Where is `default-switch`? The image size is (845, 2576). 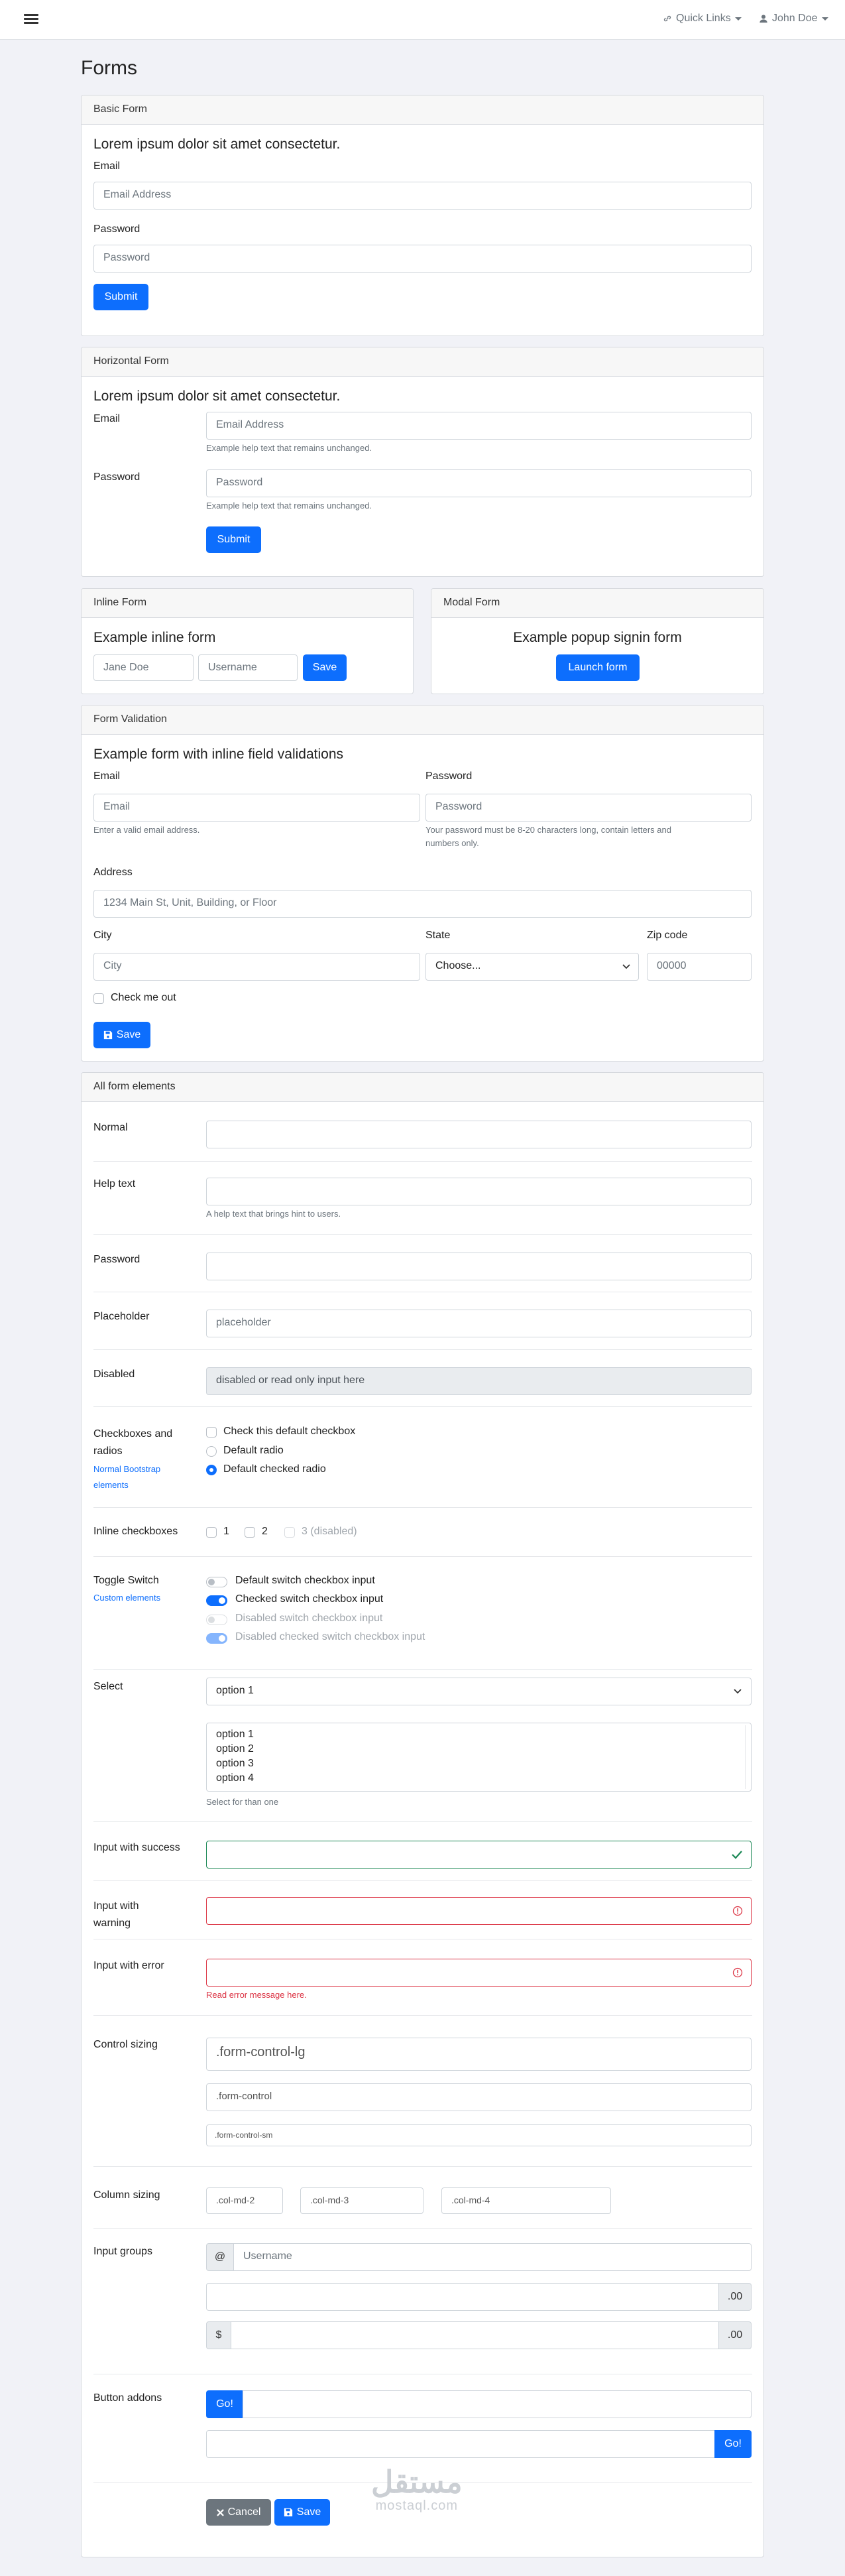 default-switch is located at coordinates (216, 1582).